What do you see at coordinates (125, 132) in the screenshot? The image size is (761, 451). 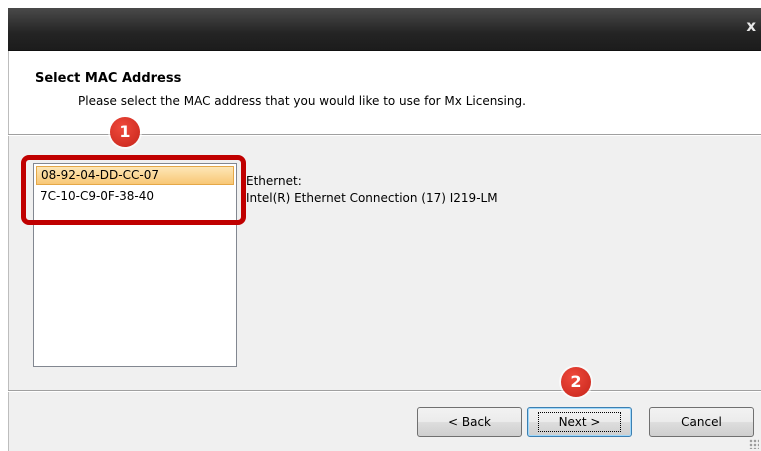 I see `annotation-badge-1: 1` at bounding box center [125, 132].